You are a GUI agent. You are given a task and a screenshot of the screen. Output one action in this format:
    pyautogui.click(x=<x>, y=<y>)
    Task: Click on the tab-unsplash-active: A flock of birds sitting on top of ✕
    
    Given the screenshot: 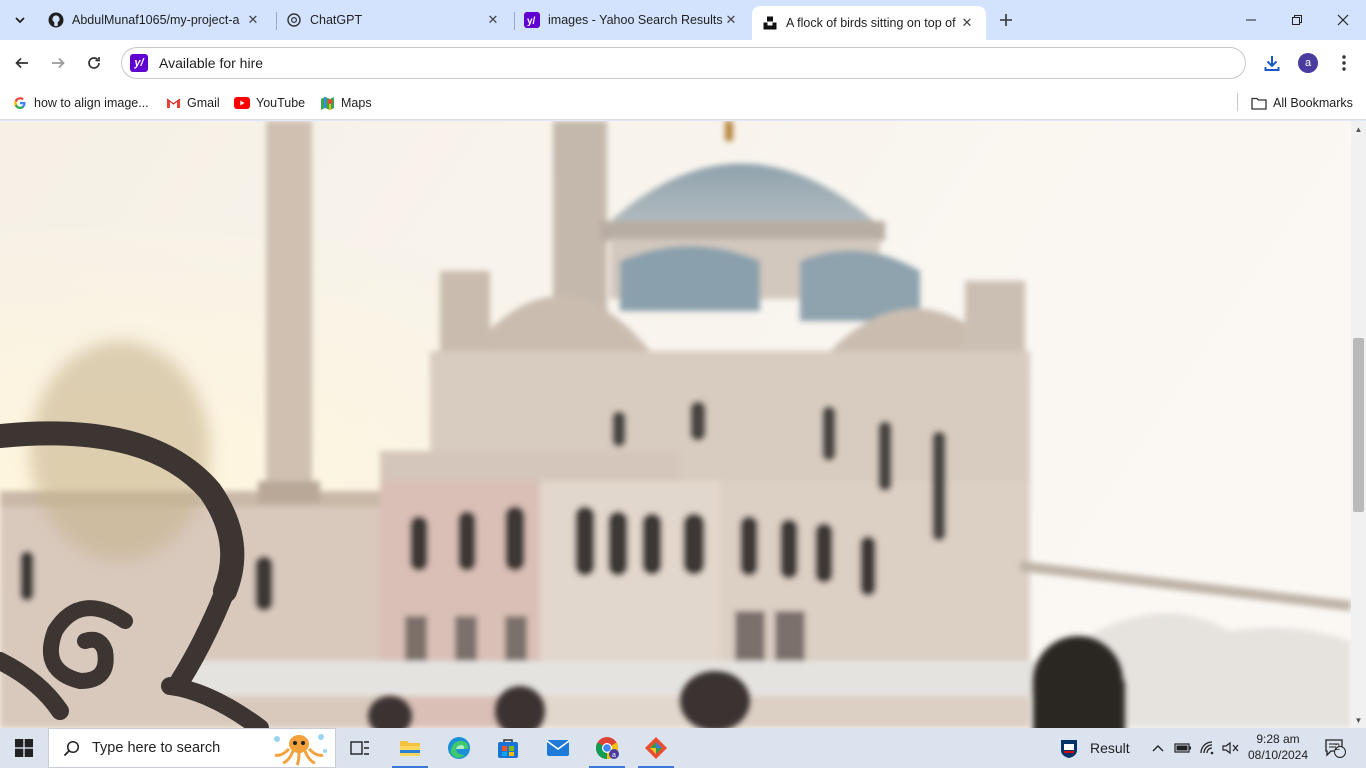 What is the action you would take?
    pyautogui.click(x=869, y=23)
    